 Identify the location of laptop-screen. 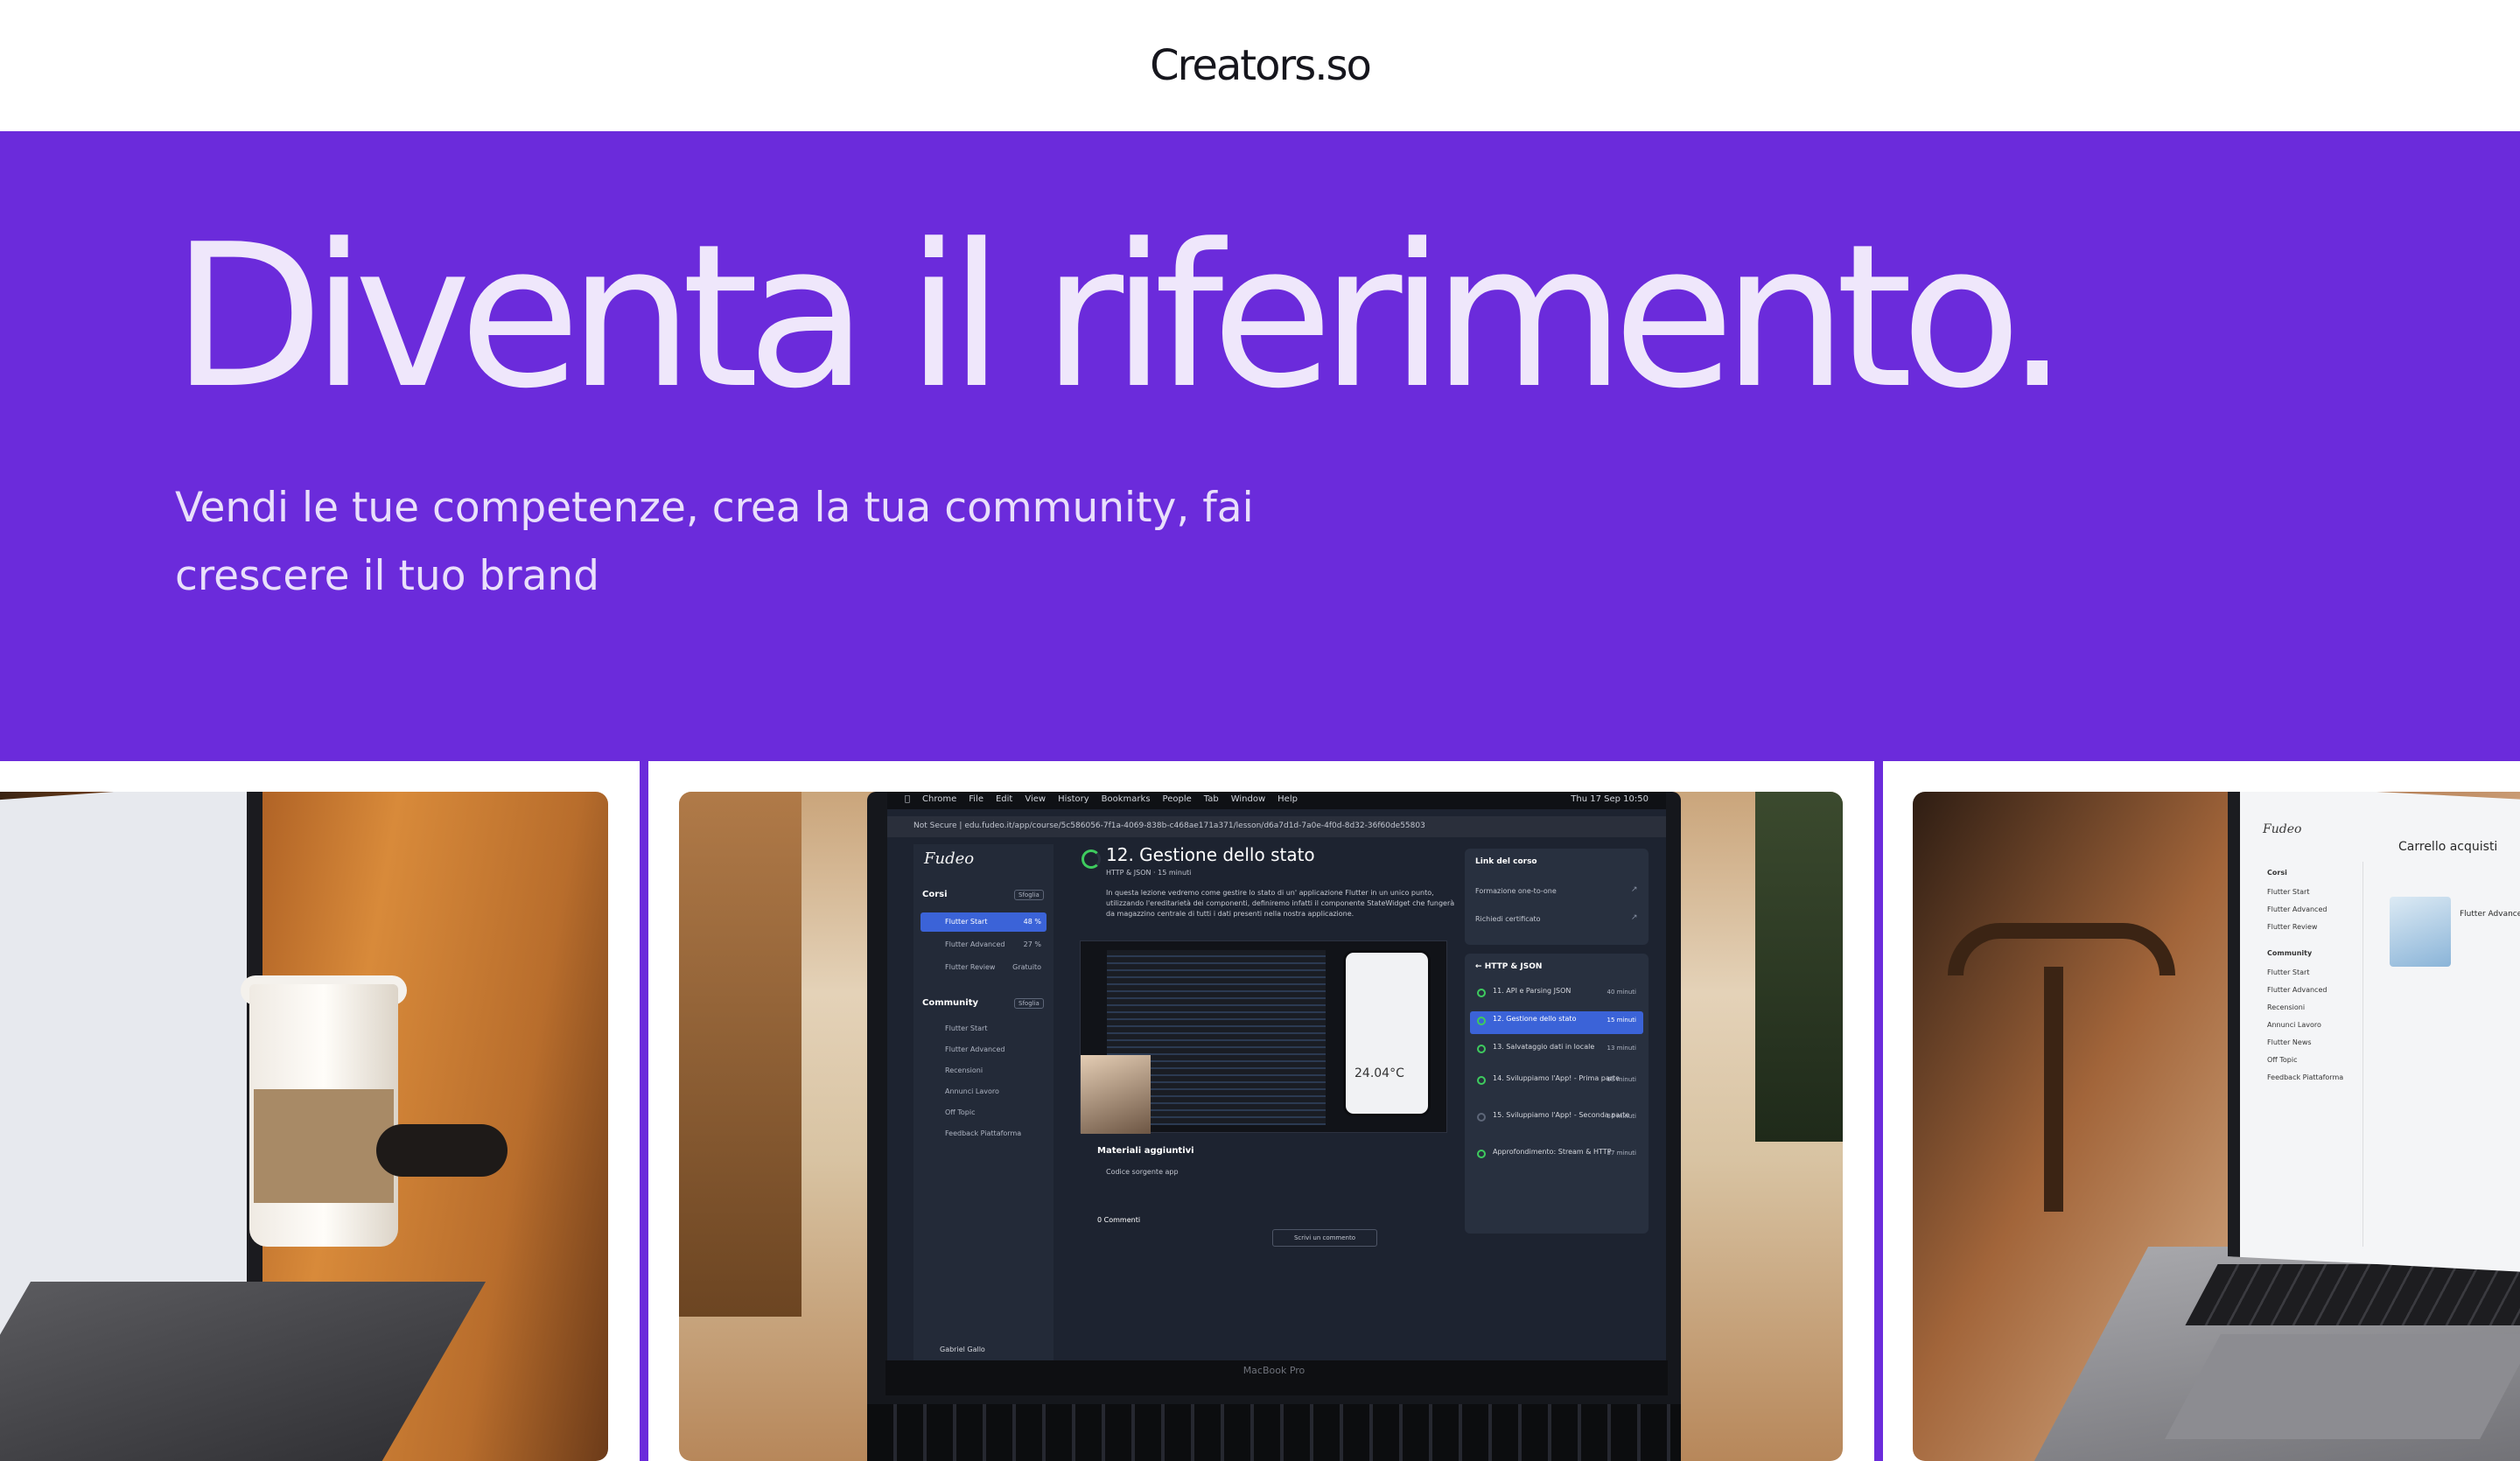
(131, 1077).